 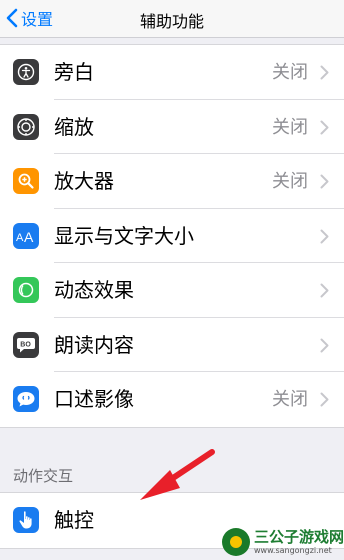 What do you see at coordinates (124, 235) in the screenshot?
I see `row-label: 显示与文字大小` at bounding box center [124, 235].